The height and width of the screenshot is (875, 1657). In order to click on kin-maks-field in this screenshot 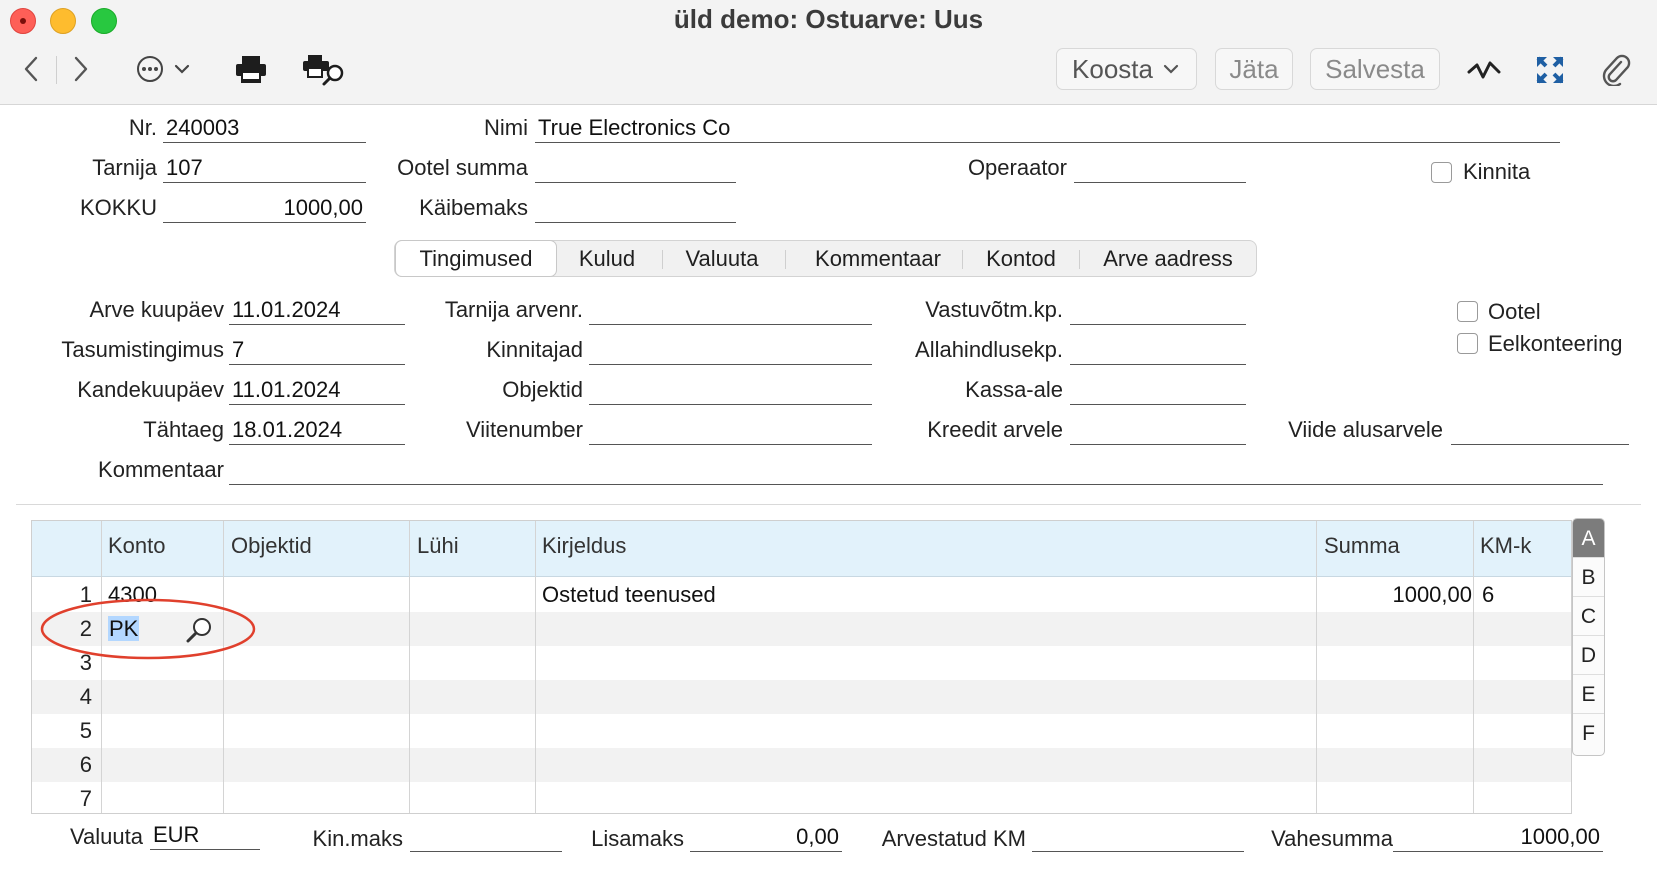, I will do `click(486, 838)`.